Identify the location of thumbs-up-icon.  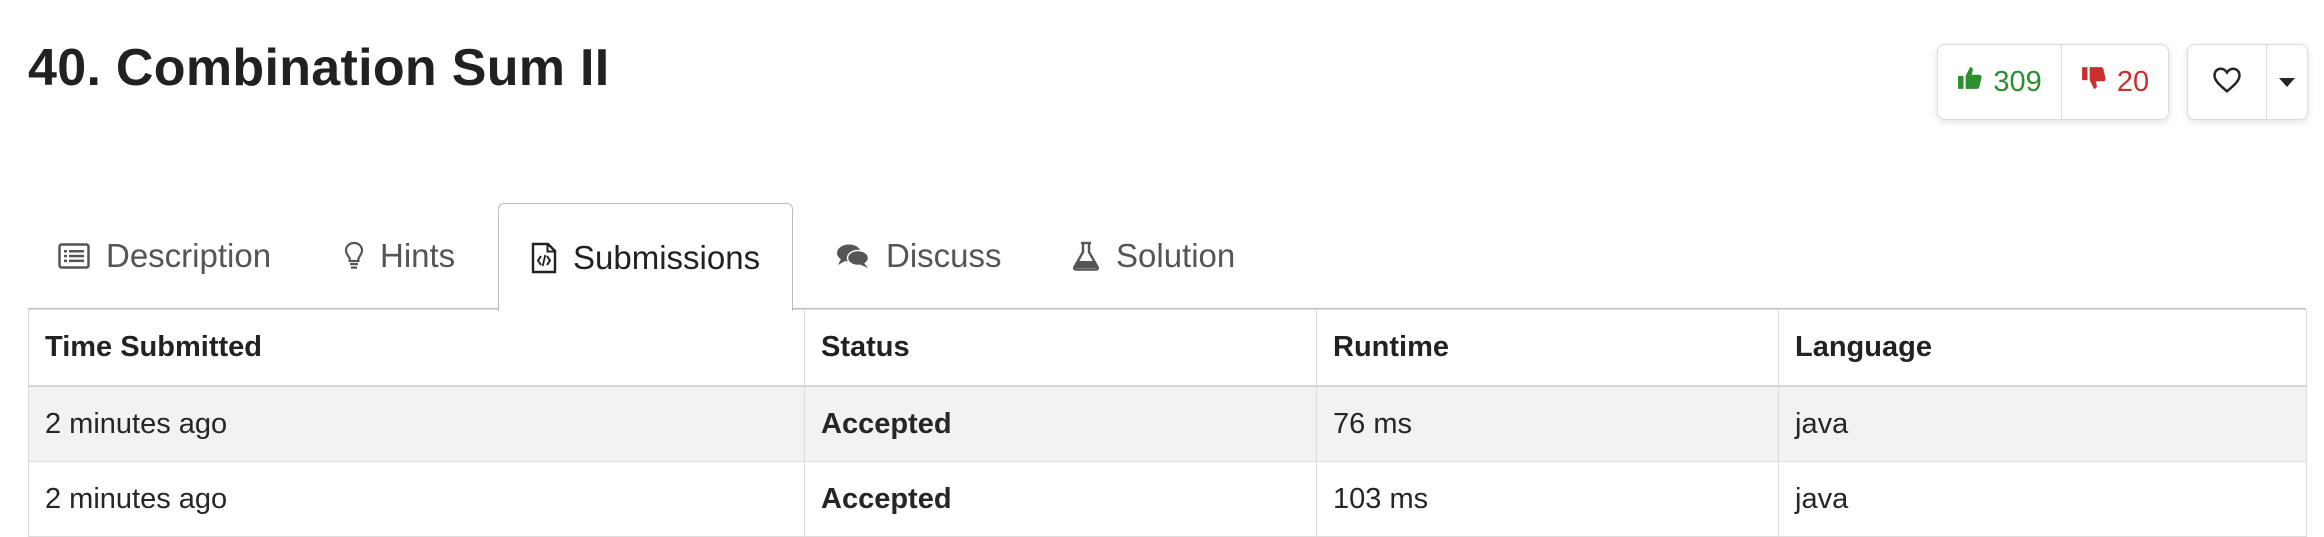
(1970, 82).